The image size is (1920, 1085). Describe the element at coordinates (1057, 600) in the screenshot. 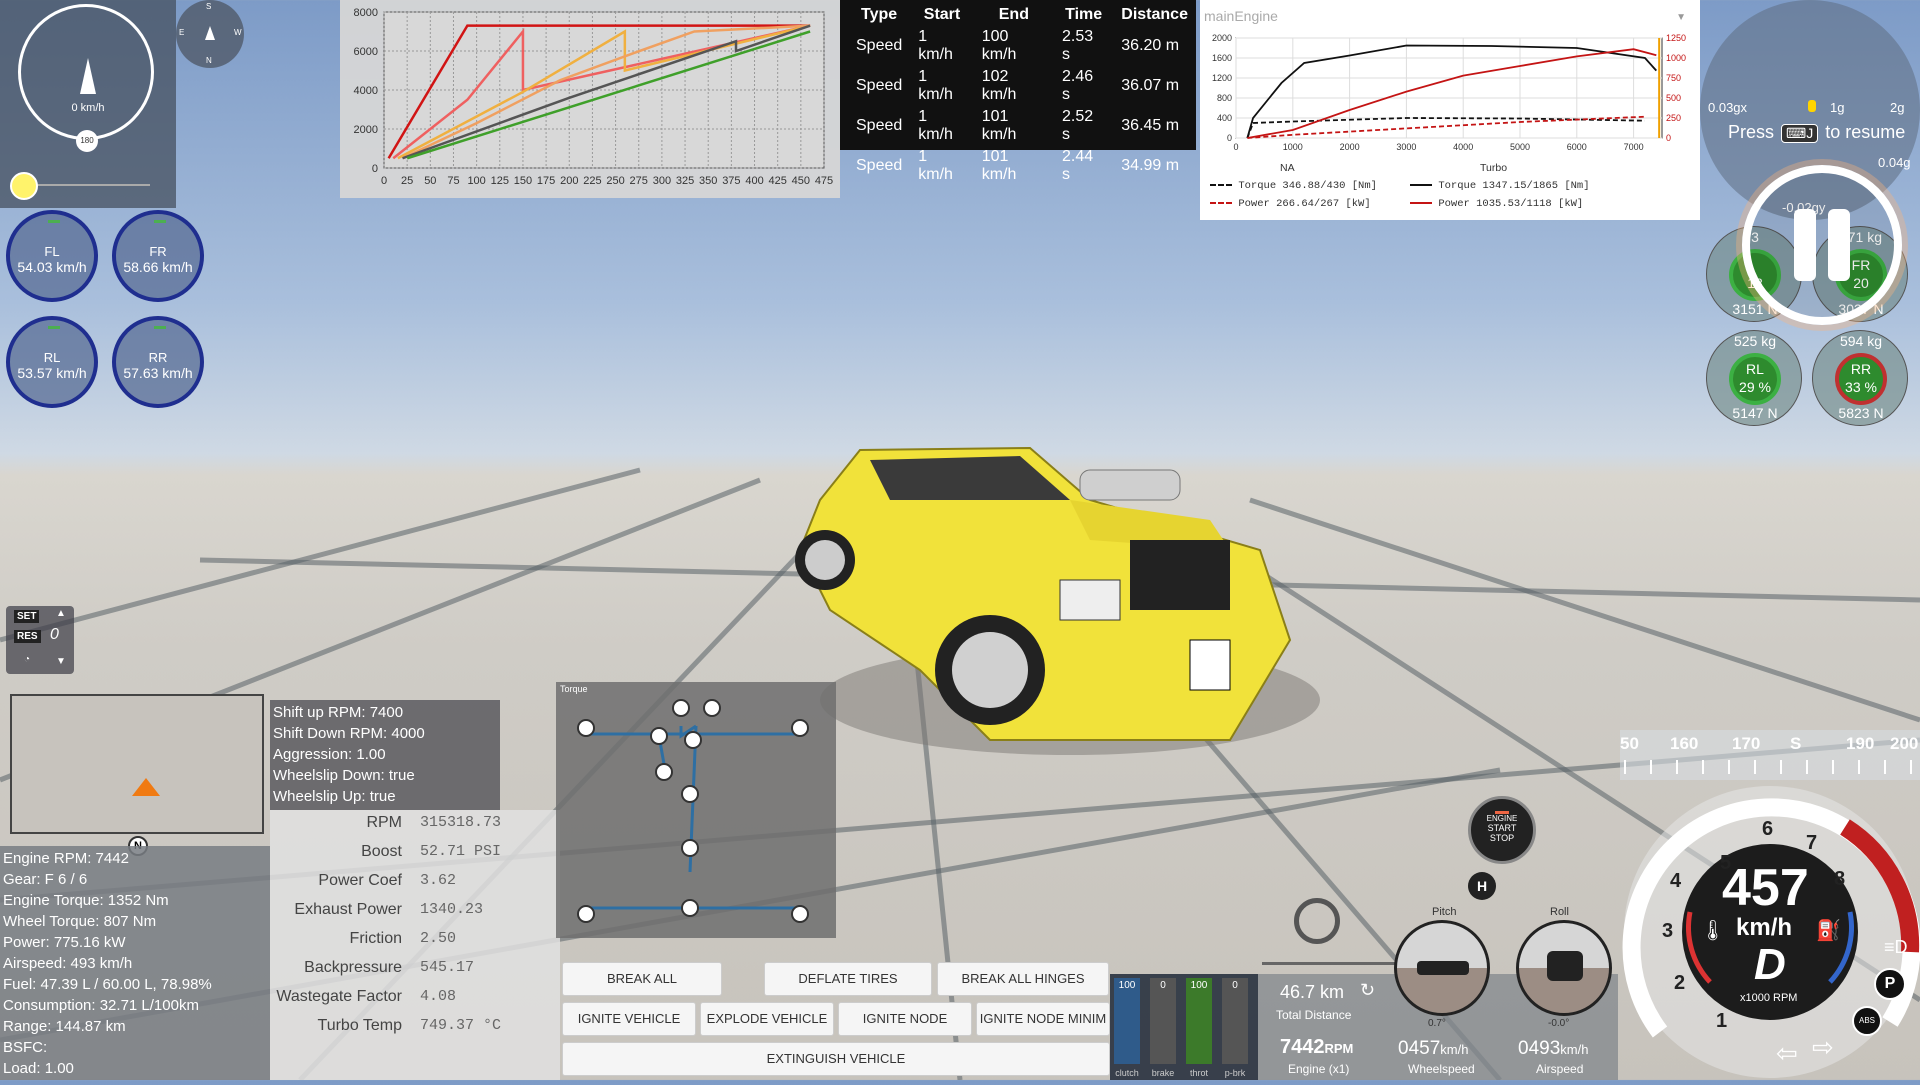

I see `vehicle-car` at that location.